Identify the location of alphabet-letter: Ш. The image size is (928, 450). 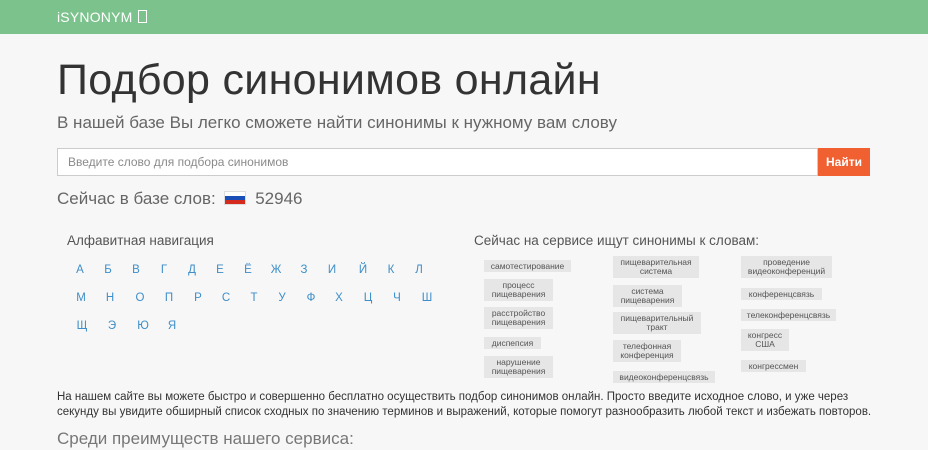
(427, 298).